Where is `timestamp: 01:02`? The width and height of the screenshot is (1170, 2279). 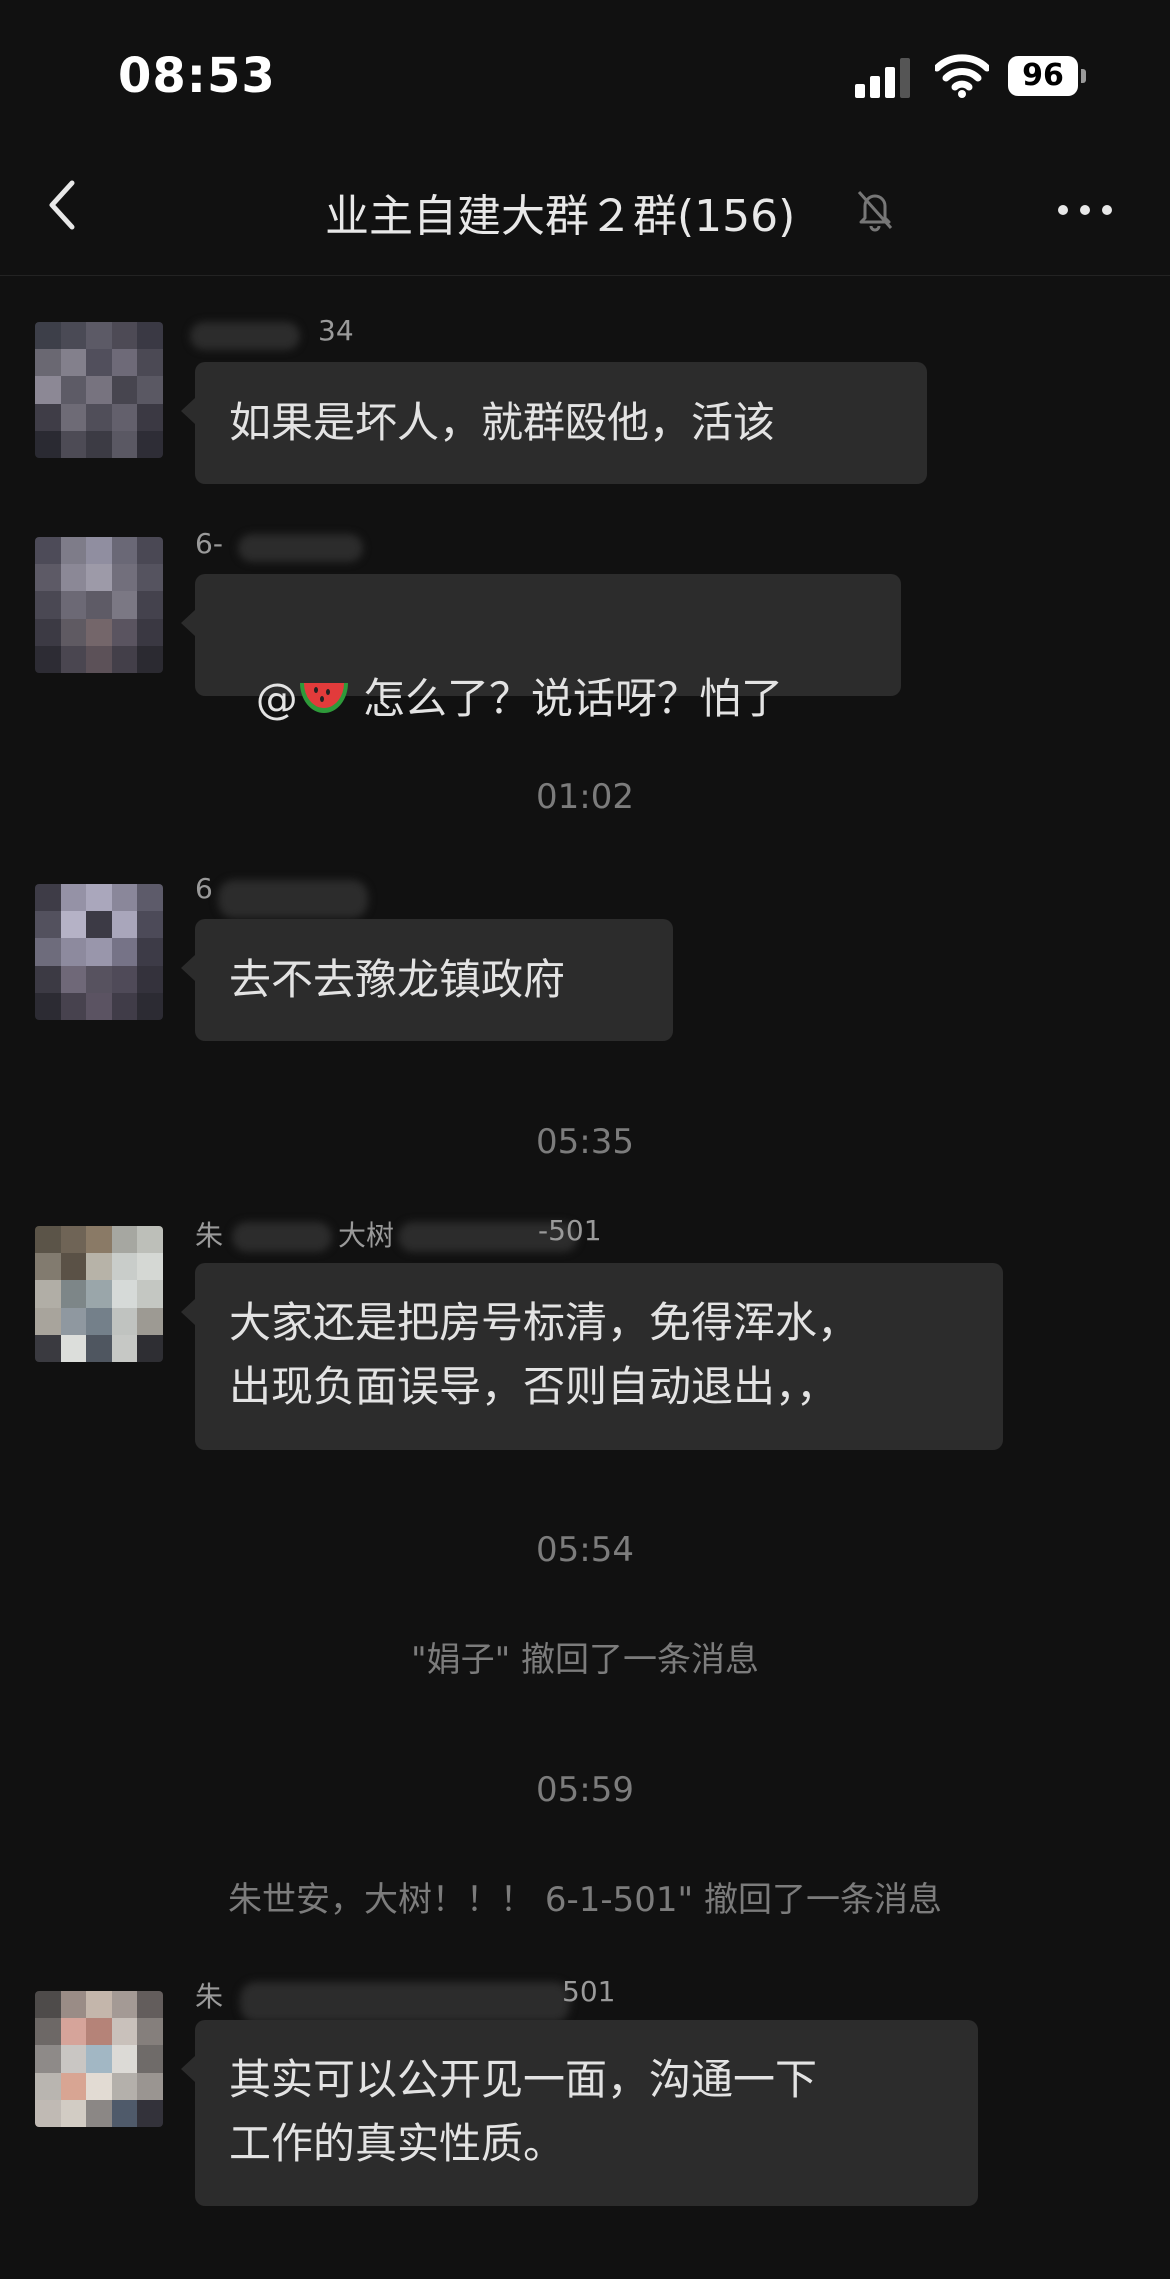
timestamp: 01:02 is located at coordinates (585, 797).